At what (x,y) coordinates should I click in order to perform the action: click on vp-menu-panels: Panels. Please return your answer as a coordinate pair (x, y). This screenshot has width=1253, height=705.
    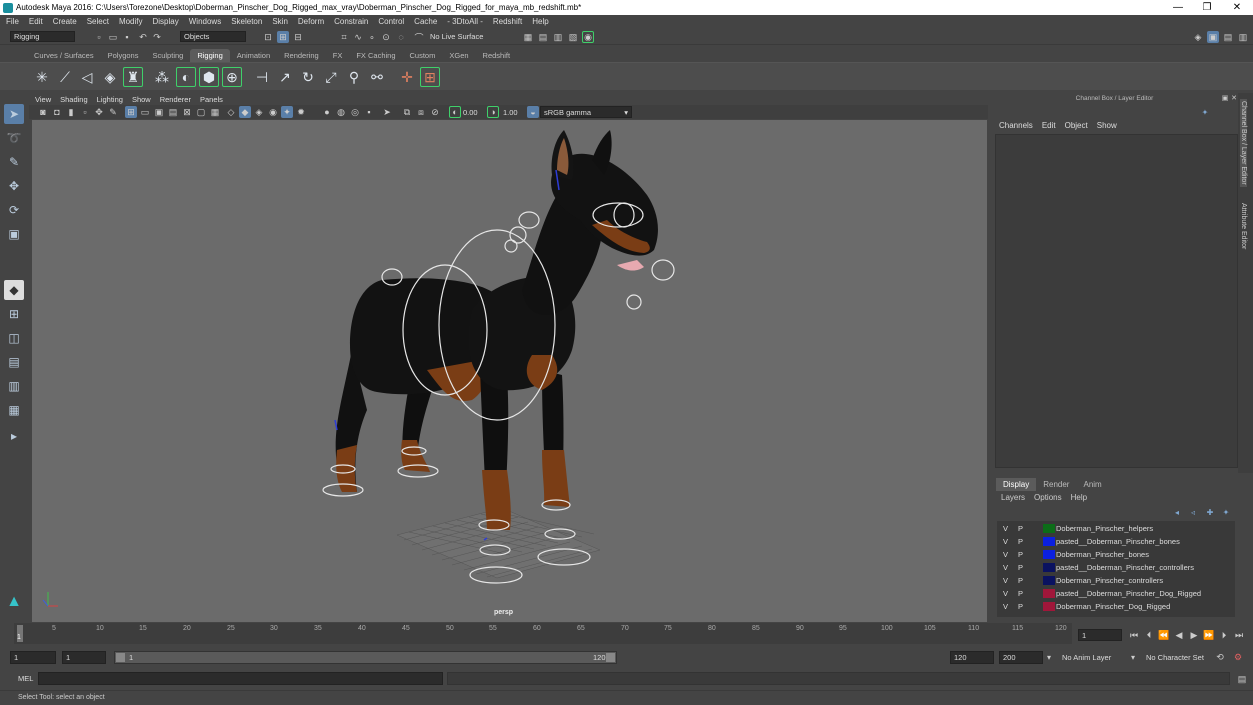
    Looking at the image, I should click on (211, 99).